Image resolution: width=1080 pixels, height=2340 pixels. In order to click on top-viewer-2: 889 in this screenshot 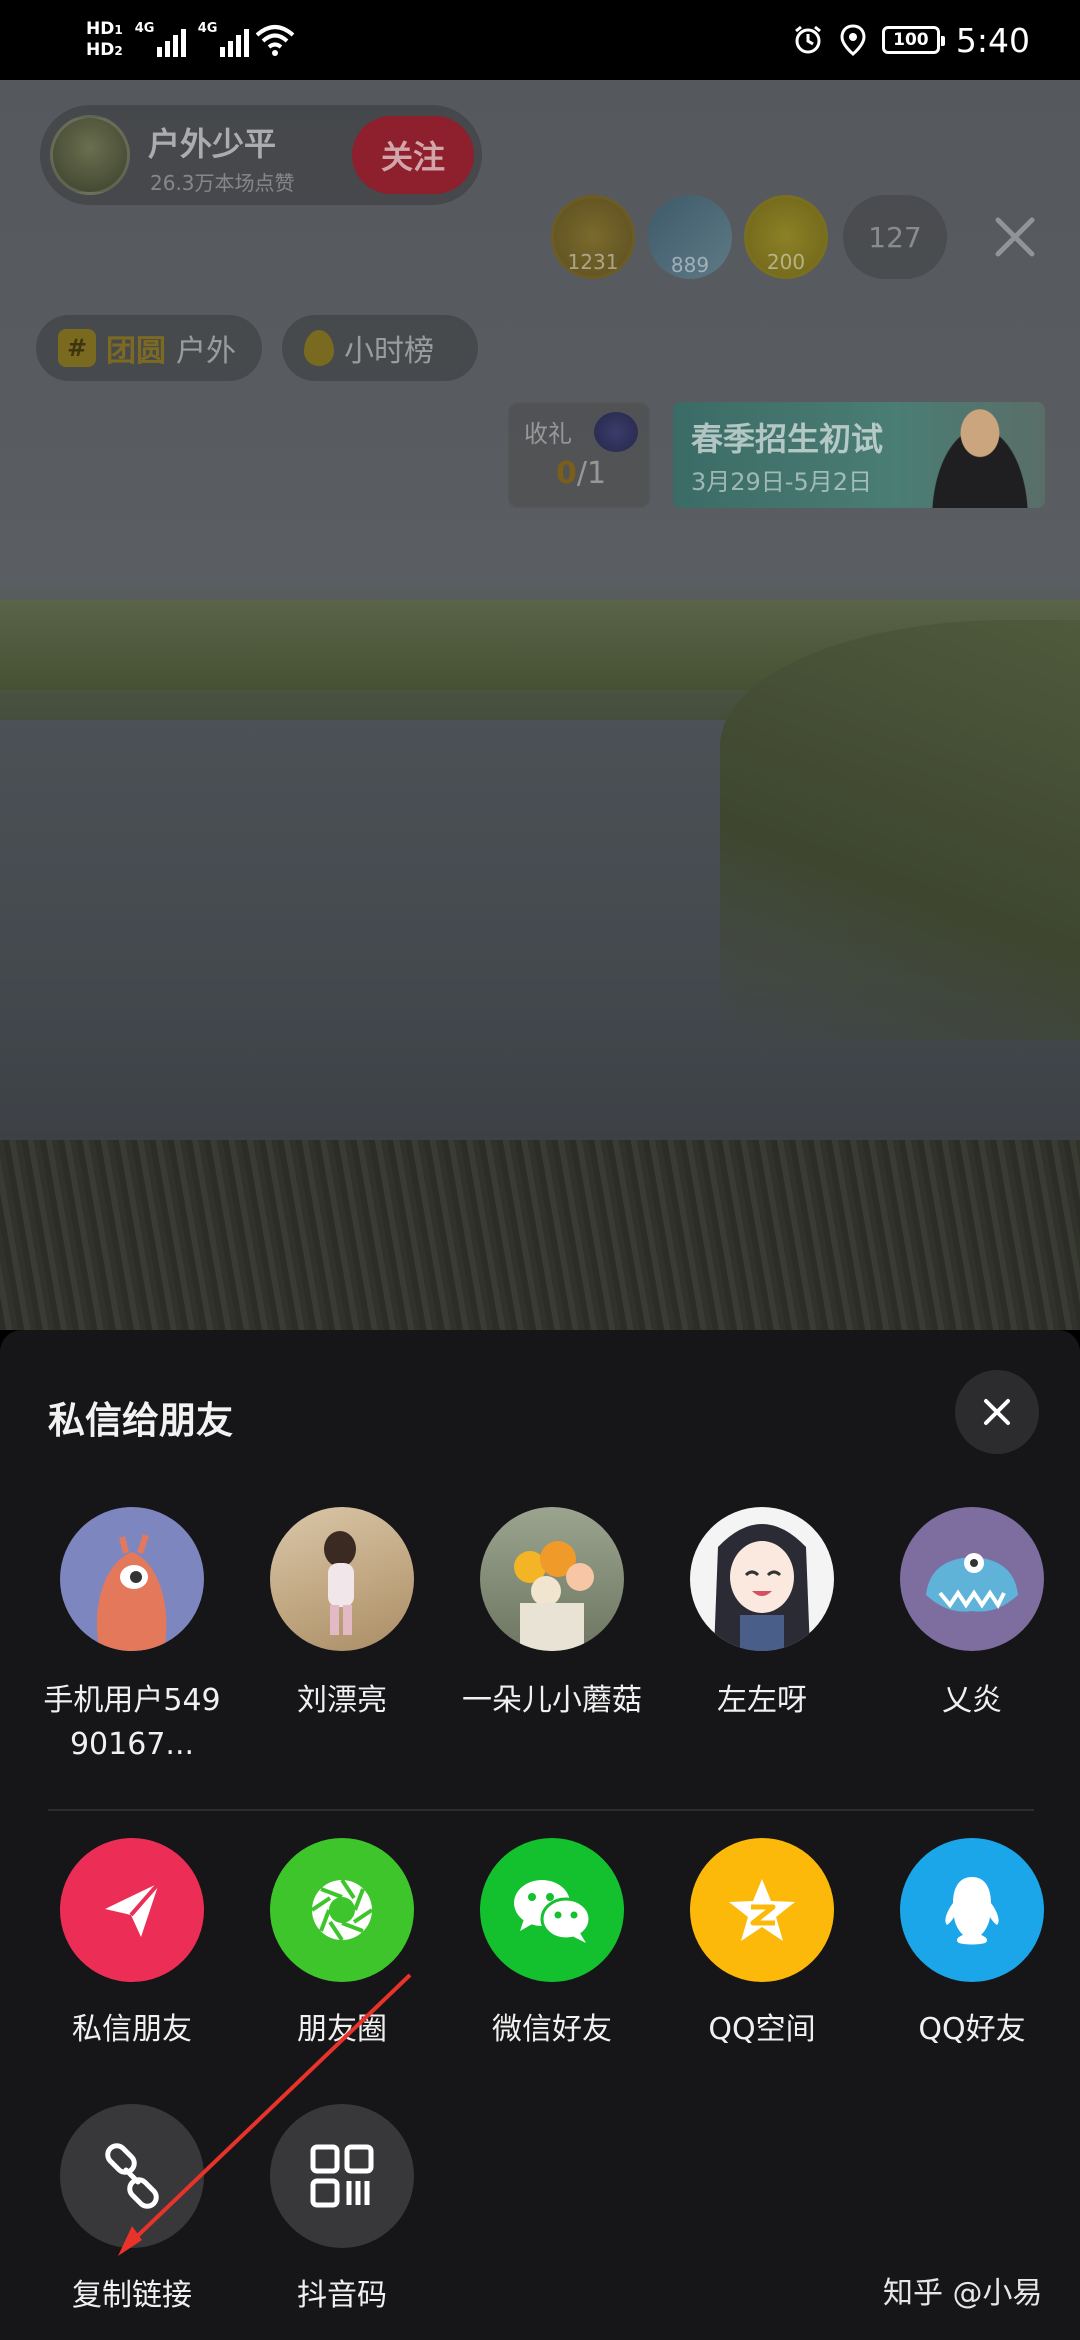, I will do `click(690, 237)`.